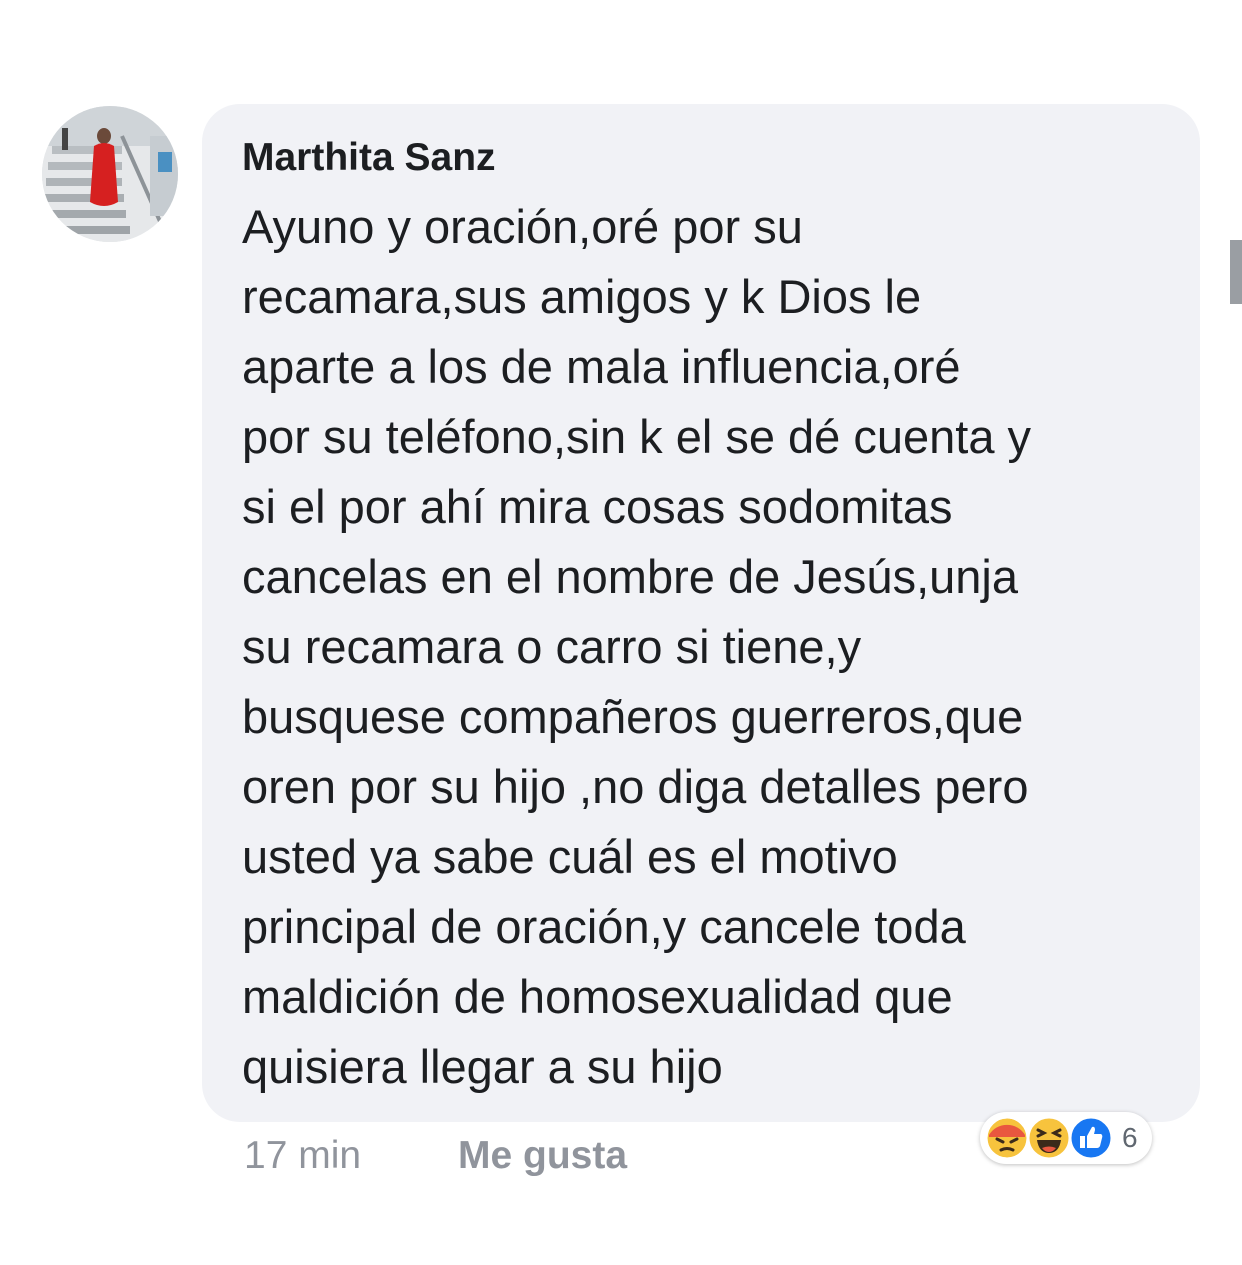 This screenshot has height=1265, width=1242. Describe the element at coordinates (369, 158) in the screenshot. I see `comment-author: Marthita Sanz` at that location.